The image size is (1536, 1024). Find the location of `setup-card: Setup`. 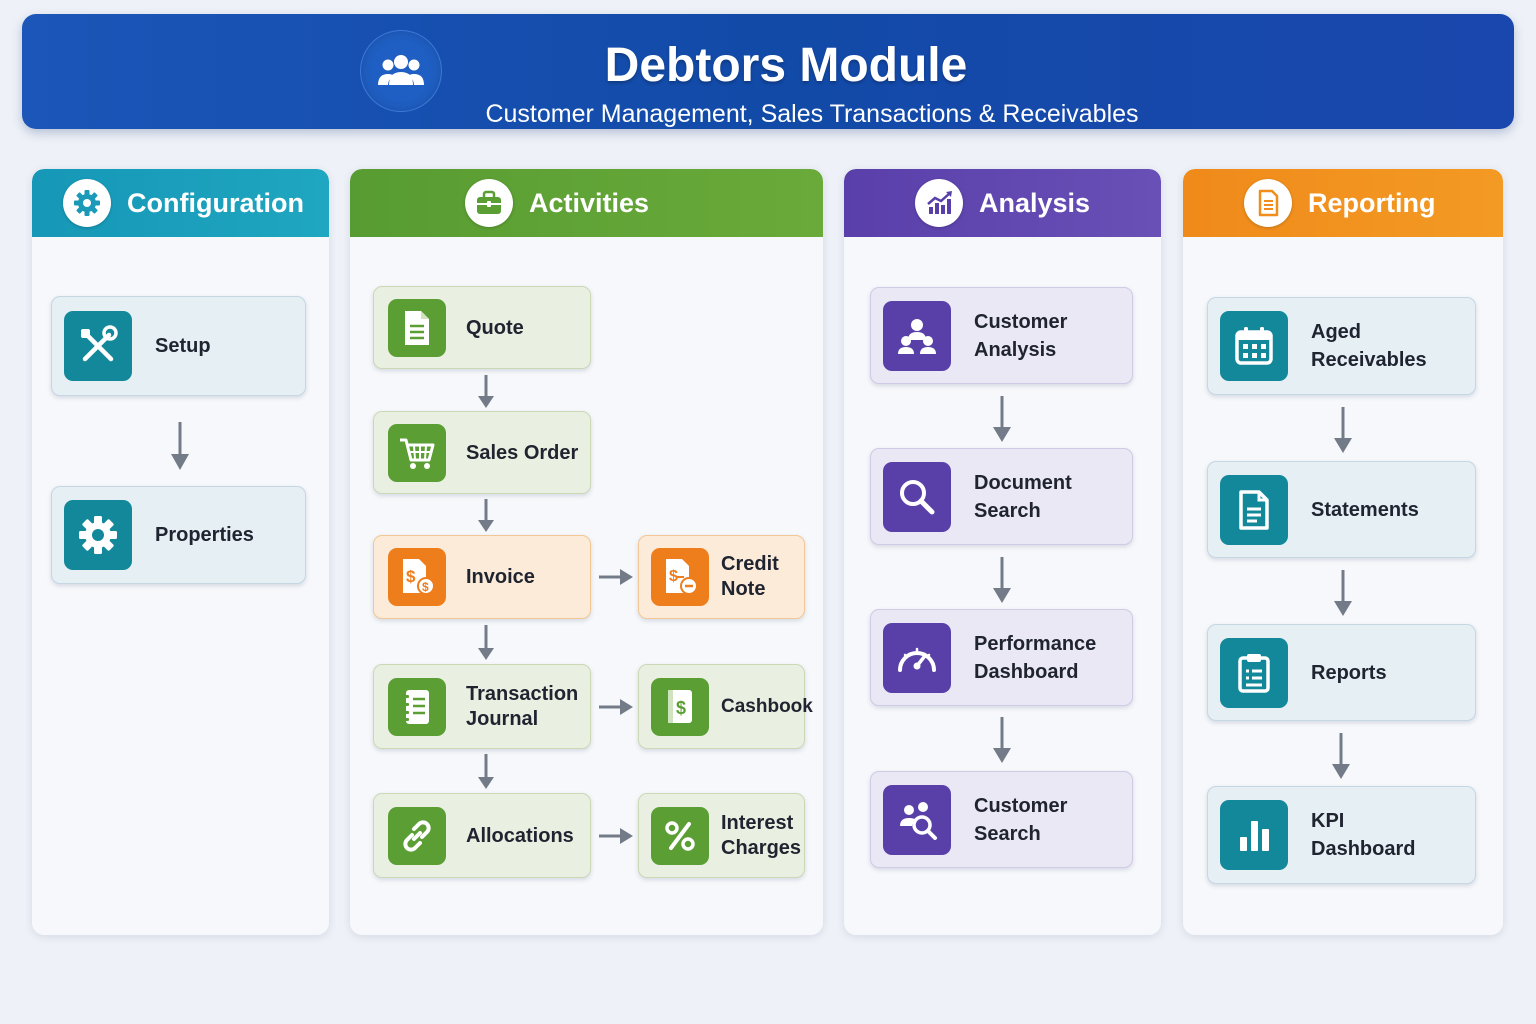

setup-card: Setup is located at coordinates (178, 346).